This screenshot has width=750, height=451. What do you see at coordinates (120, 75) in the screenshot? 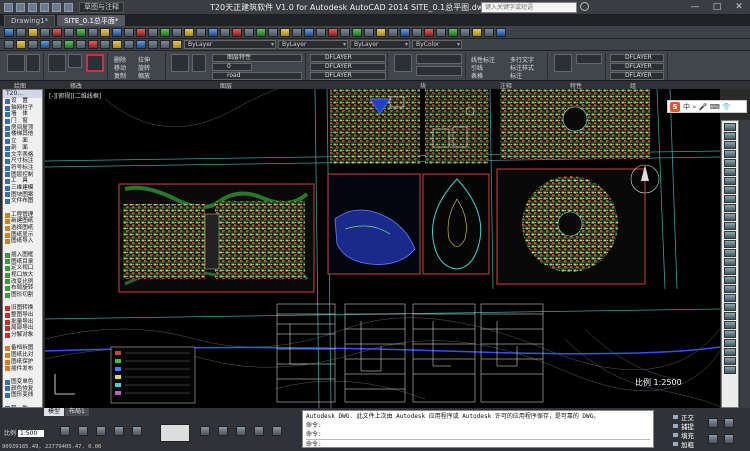
I see `stretch-label: 复制` at bounding box center [120, 75].